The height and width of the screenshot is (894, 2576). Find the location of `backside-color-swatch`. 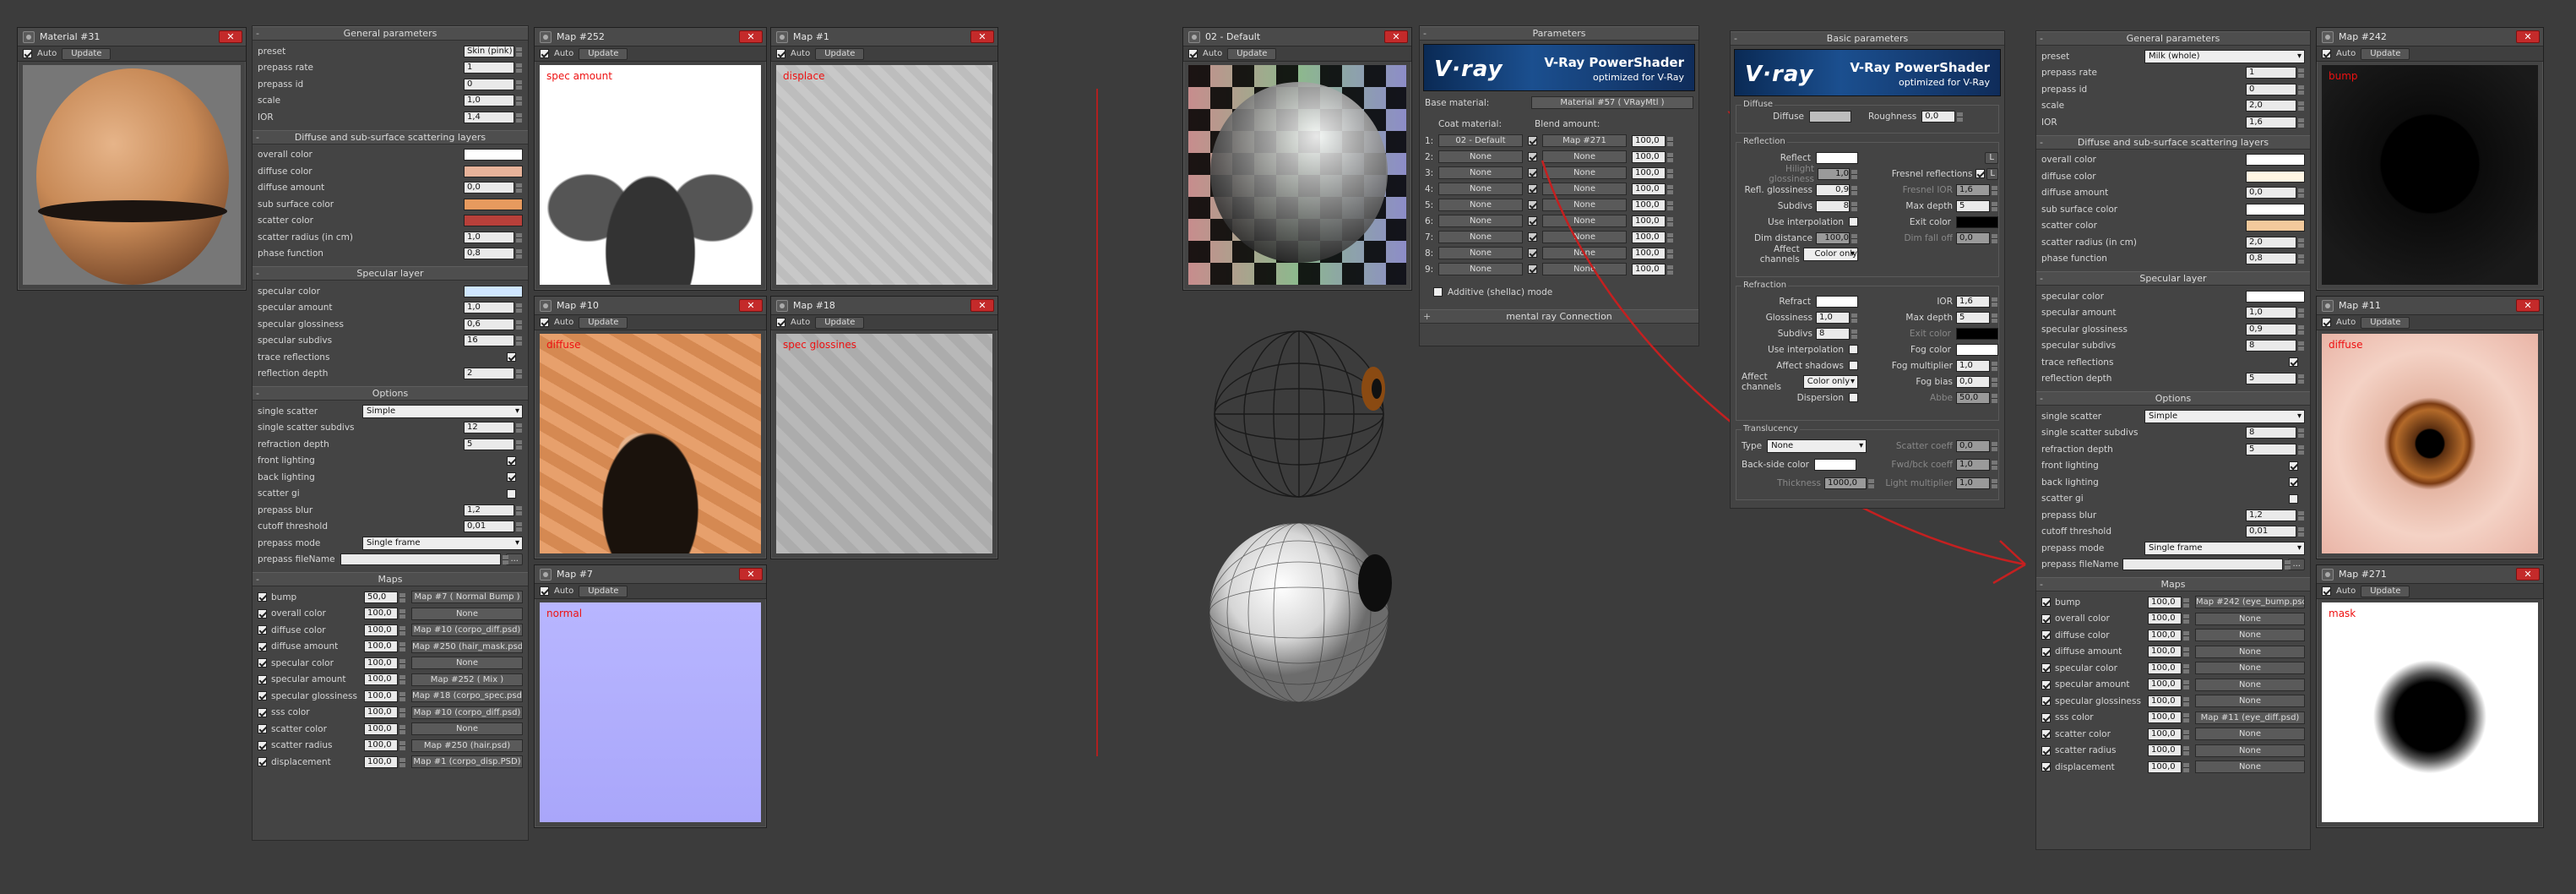

backside-color-swatch is located at coordinates (1835, 465).